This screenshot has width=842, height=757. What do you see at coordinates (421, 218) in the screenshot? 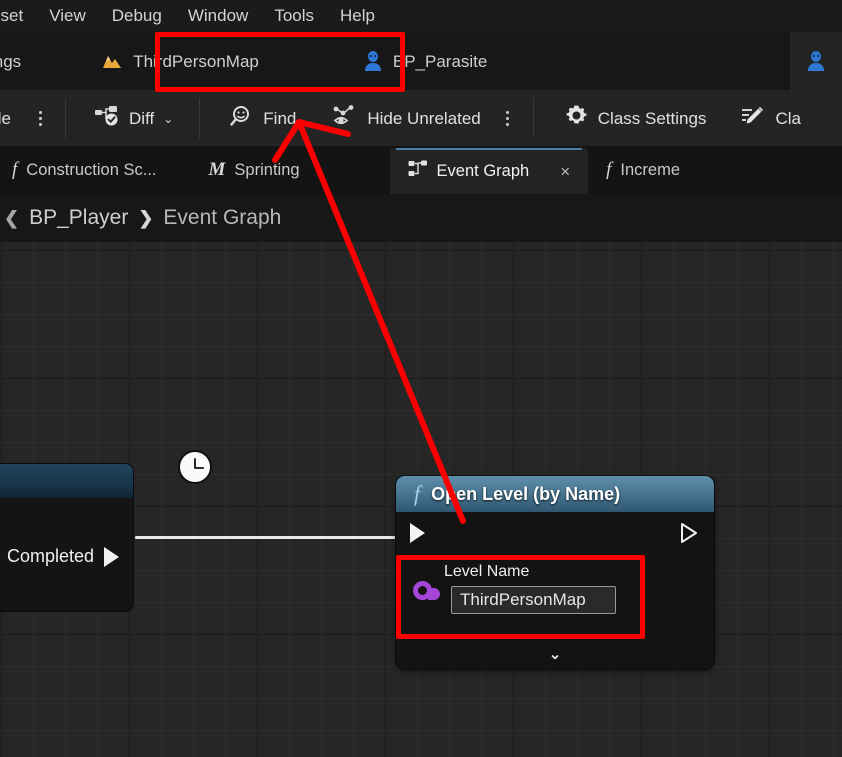
I see `breadcrumb: ❮ BP_Player ❯ Event Graph` at bounding box center [421, 218].